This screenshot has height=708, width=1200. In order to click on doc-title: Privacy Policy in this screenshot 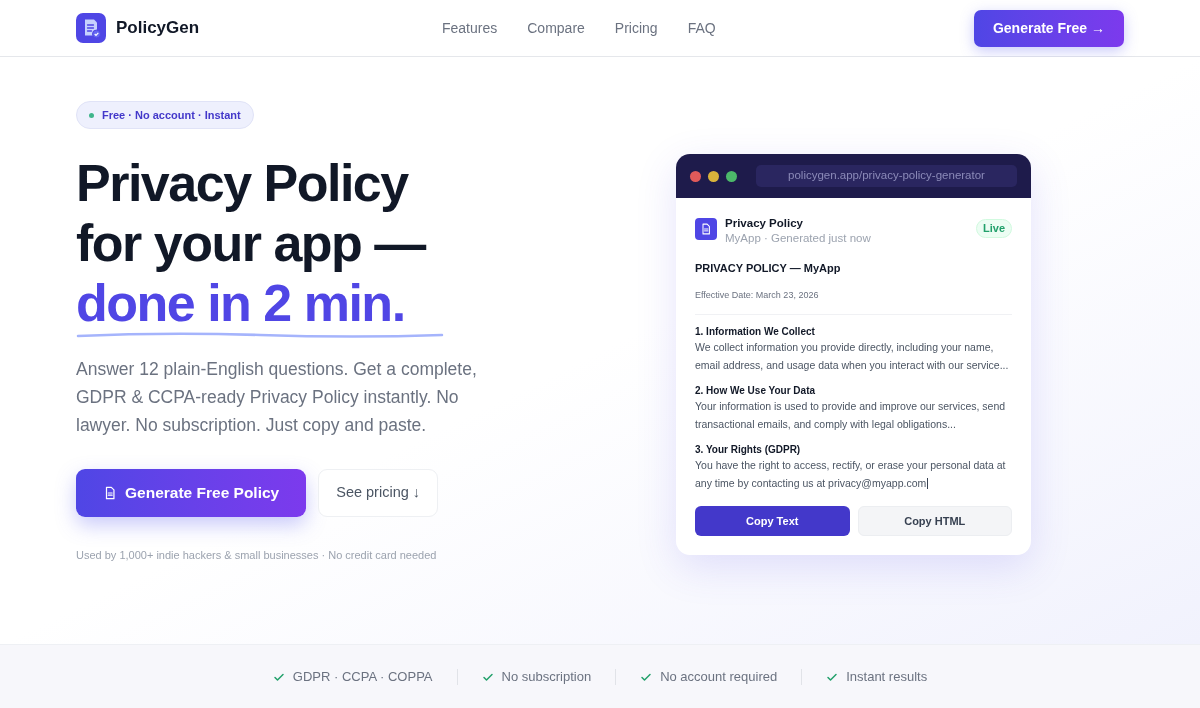, I will do `click(764, 223)`.